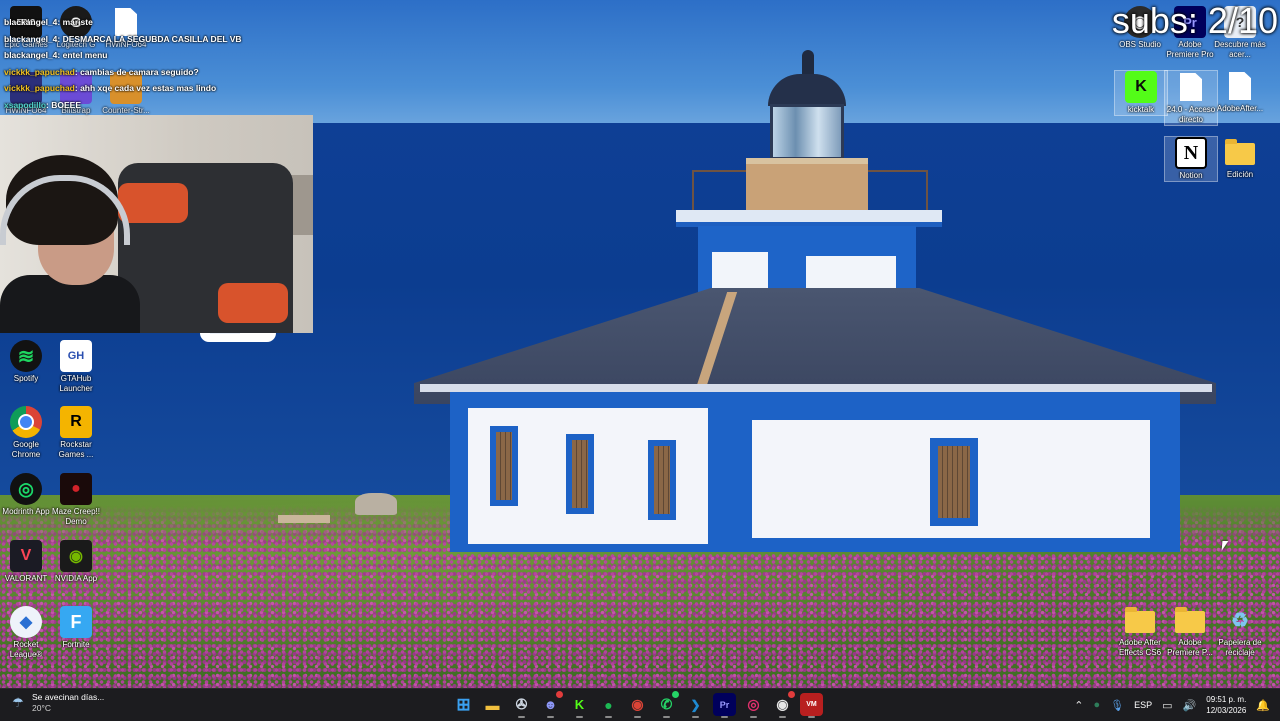 The image size is (1280, 721). Describe the element at coordinates (1117, 705) in the screenshot. I see `microphone-icon: 🎙` at that location.